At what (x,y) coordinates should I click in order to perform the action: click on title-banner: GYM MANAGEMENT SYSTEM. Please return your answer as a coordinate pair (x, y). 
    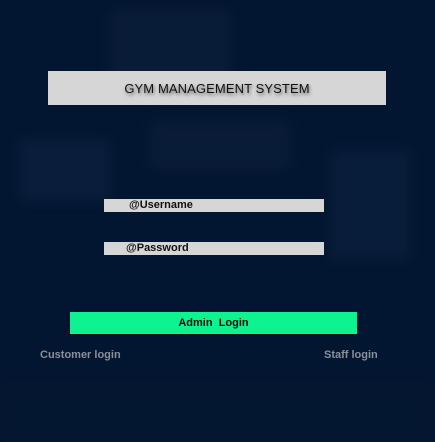
    Looking at the image, I should click on (217, 88).